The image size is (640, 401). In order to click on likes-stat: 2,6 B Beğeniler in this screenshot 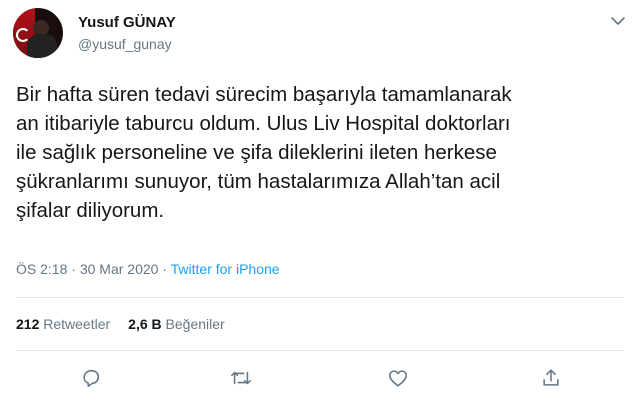, I will do `click(176, 324)`.